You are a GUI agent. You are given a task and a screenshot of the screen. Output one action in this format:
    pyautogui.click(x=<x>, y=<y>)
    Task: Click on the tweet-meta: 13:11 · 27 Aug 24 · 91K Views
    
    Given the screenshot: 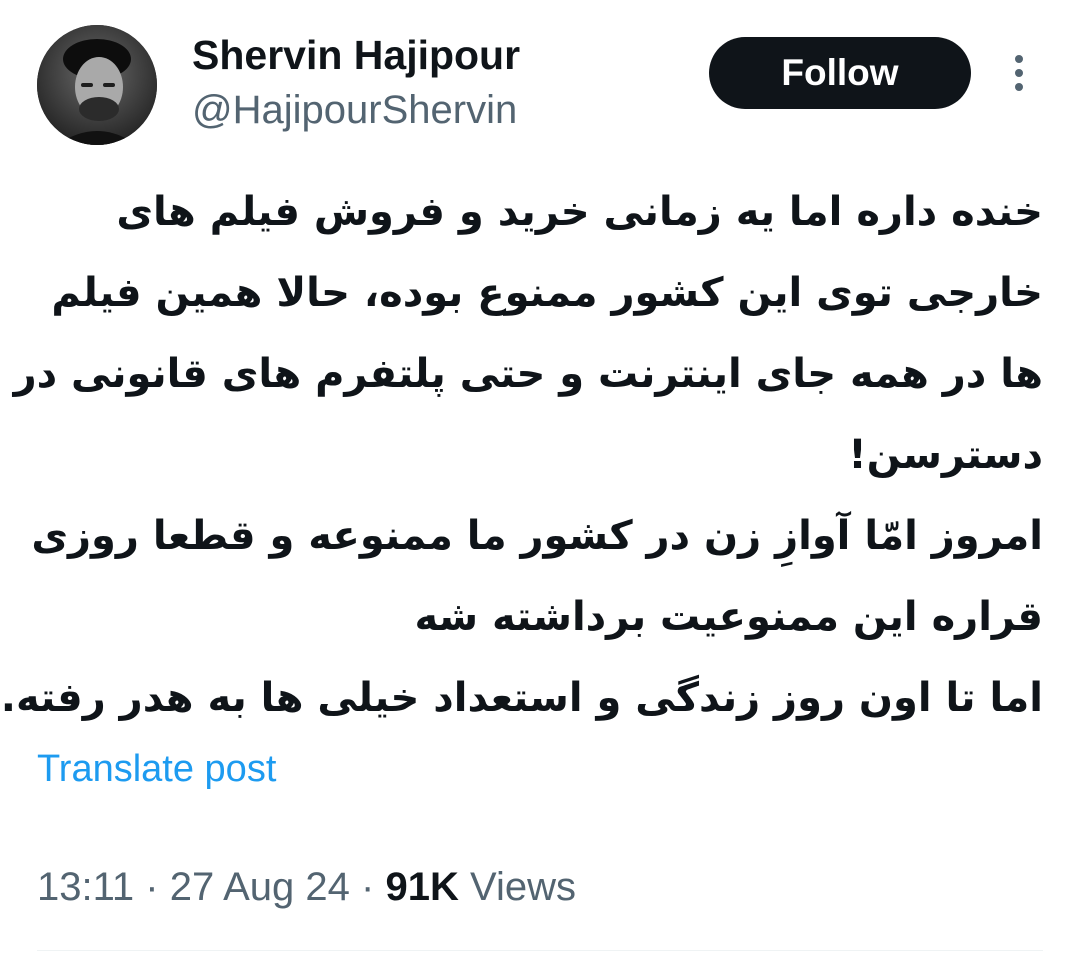 What is the action you would take?
    pyautogui.click(x=306, y=887)
    